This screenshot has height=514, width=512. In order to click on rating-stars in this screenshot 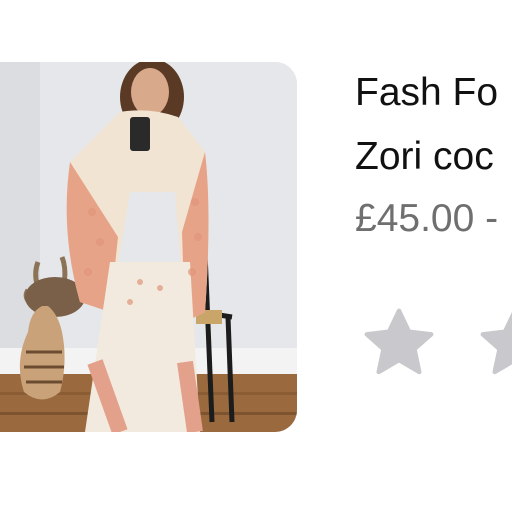, I will do `click(436, 343)`.